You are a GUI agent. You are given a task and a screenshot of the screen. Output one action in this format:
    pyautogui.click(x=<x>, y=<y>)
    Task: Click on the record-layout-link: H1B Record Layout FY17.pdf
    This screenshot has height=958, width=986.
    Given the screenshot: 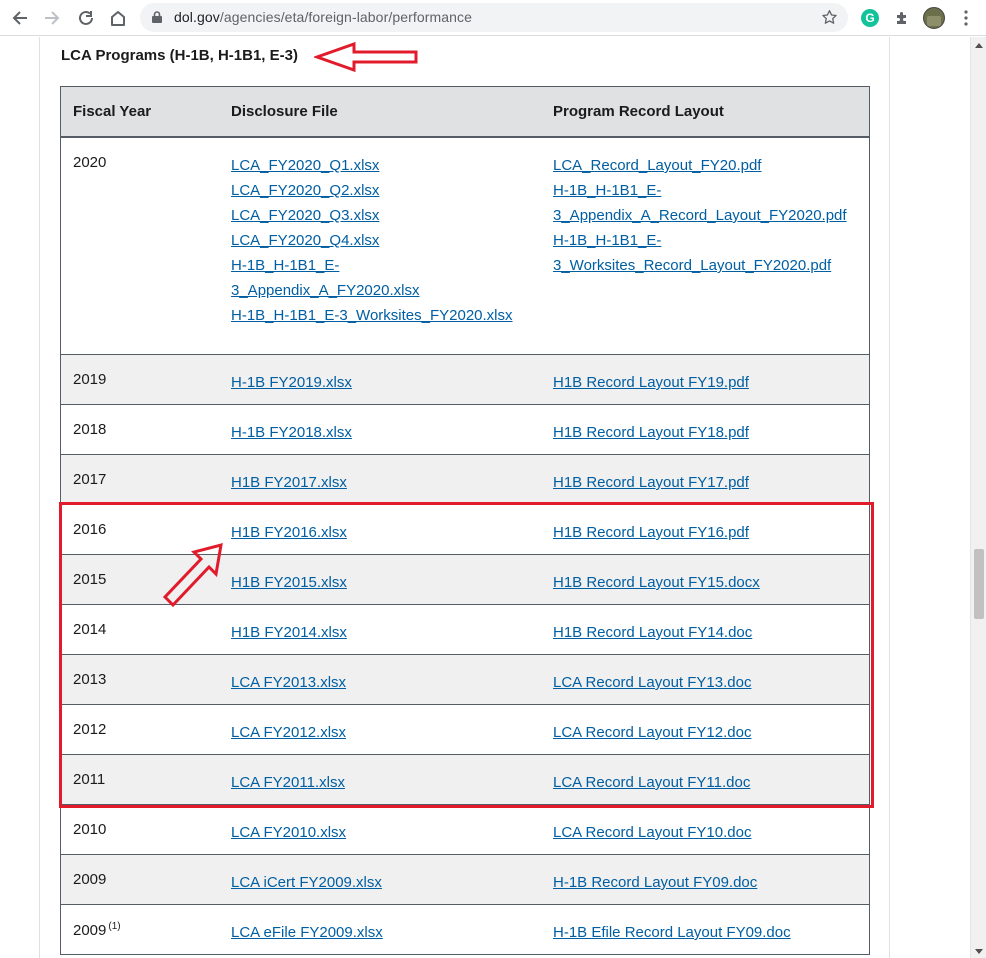 What is the action you would take?
    pyautogui.click(x=708, y=482)
    